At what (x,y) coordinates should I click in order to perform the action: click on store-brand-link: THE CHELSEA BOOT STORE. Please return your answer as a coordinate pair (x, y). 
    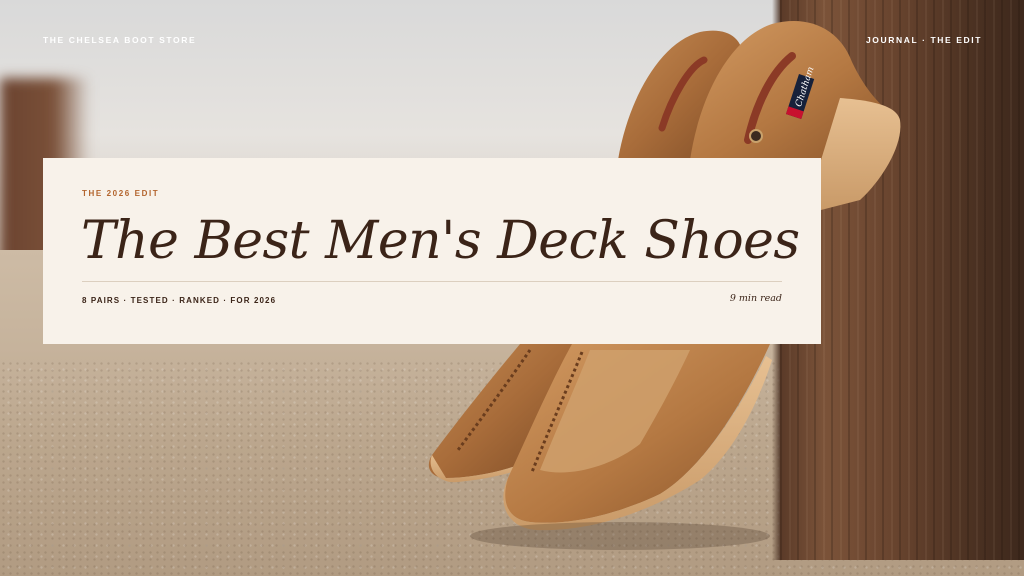
    Looking at the image, I should click on (119, 40).